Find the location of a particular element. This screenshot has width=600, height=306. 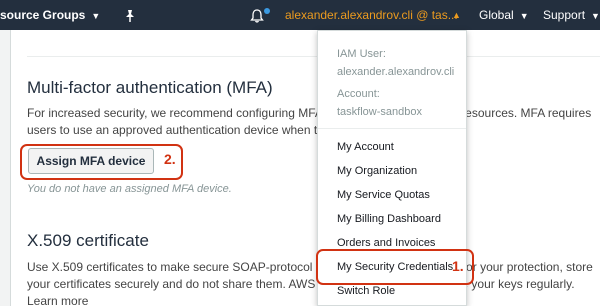

bell-icon is located at coordinates (261, 15).